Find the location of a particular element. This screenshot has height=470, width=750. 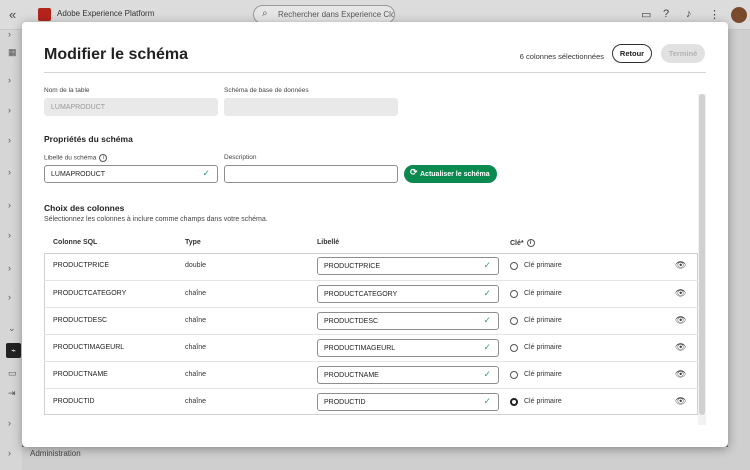

nav-arrow-icon: › is located at coordinates (9, 34).